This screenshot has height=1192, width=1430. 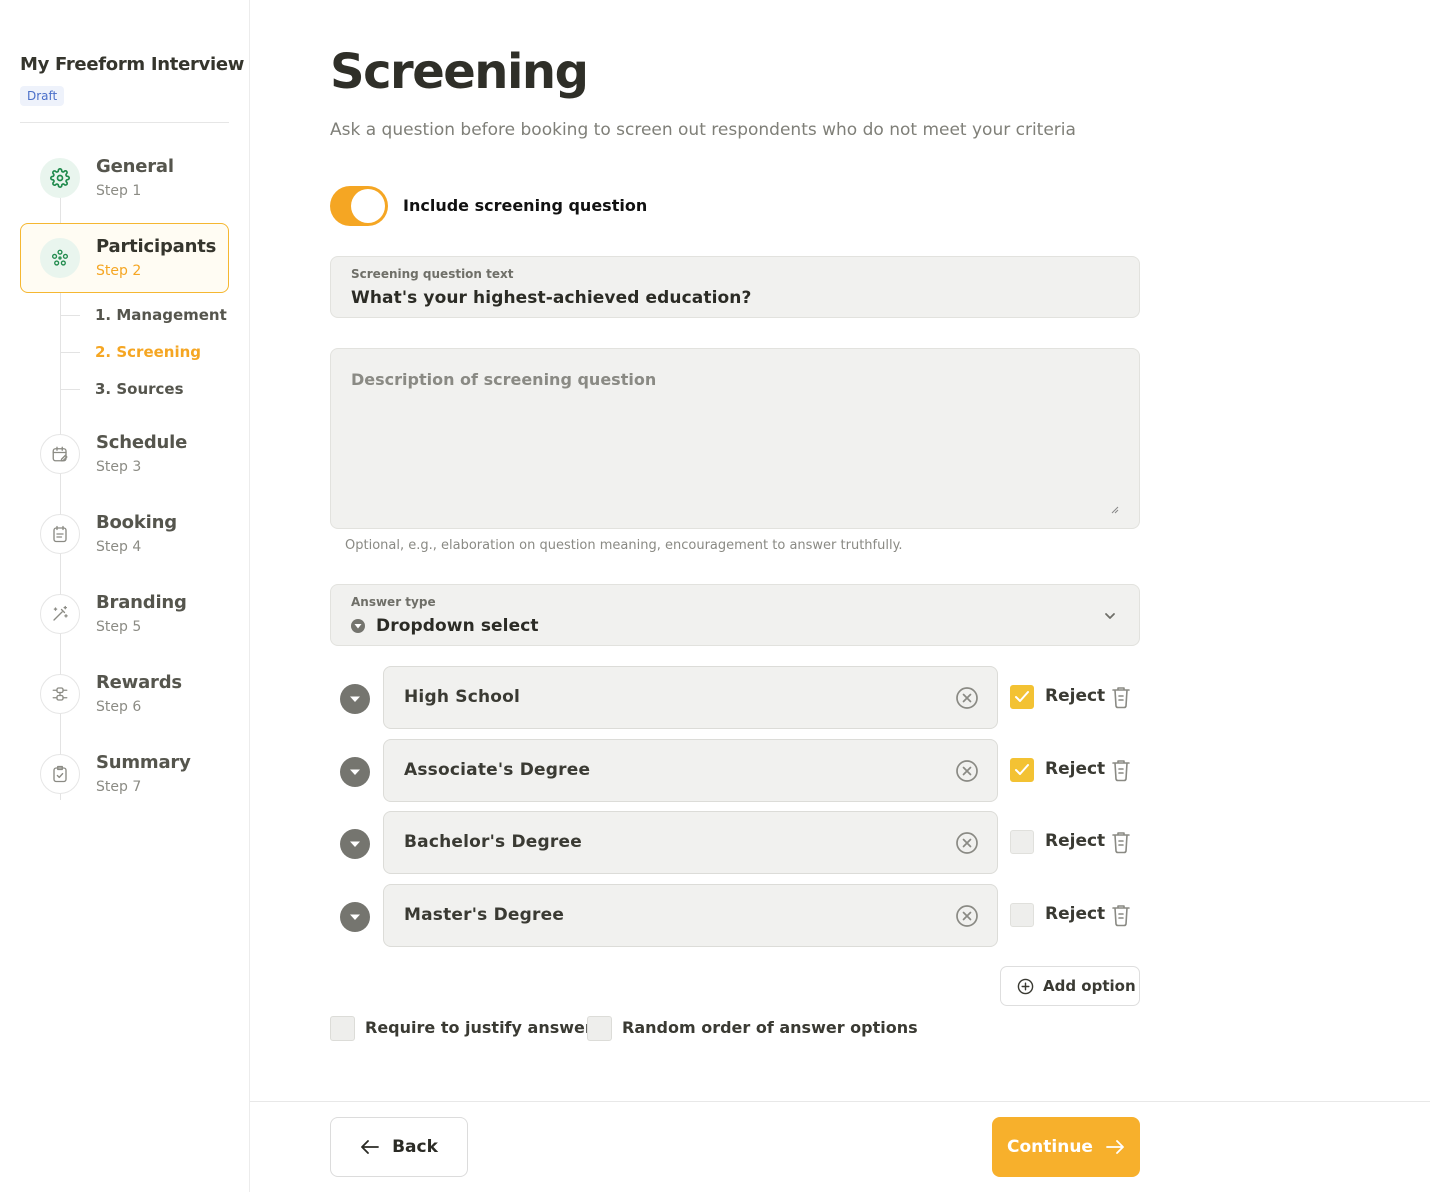 I want to click on step-title: Participants, so click(x=156, y=246).